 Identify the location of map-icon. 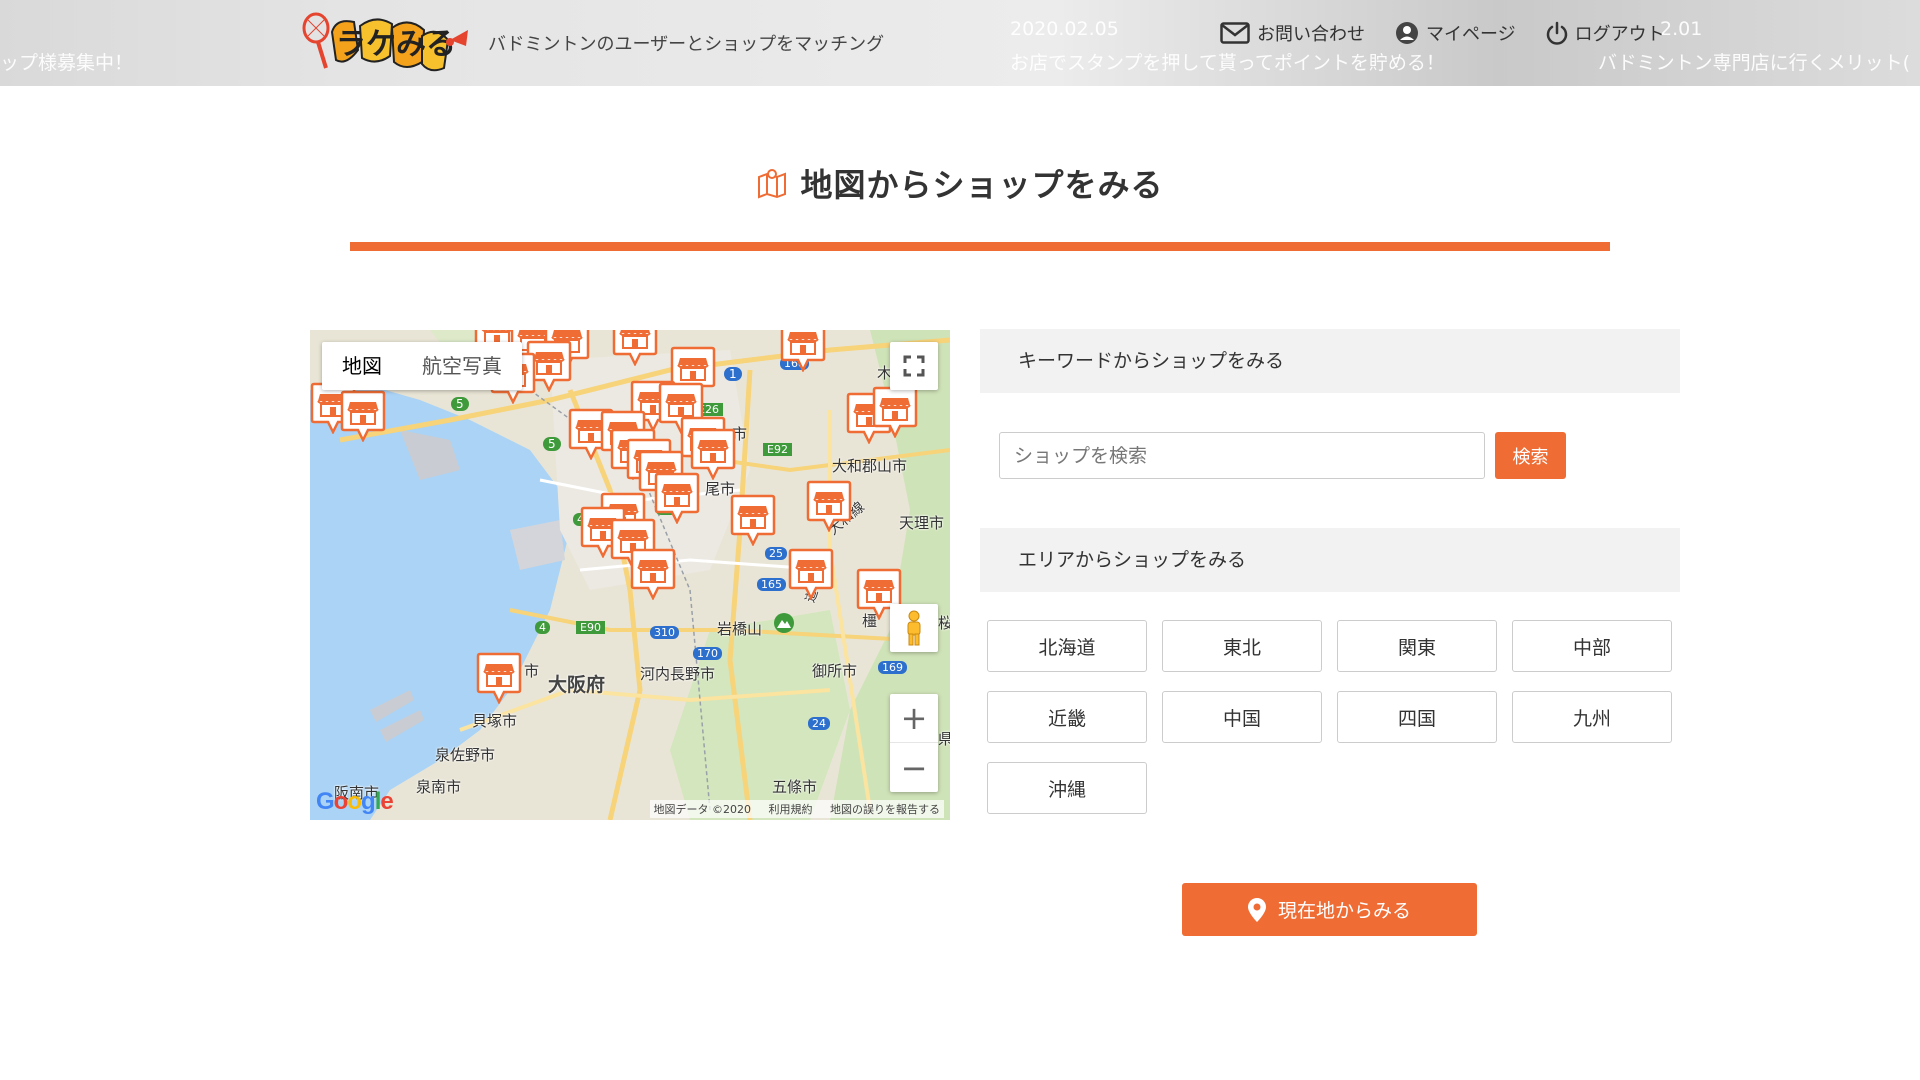
(772, 184).